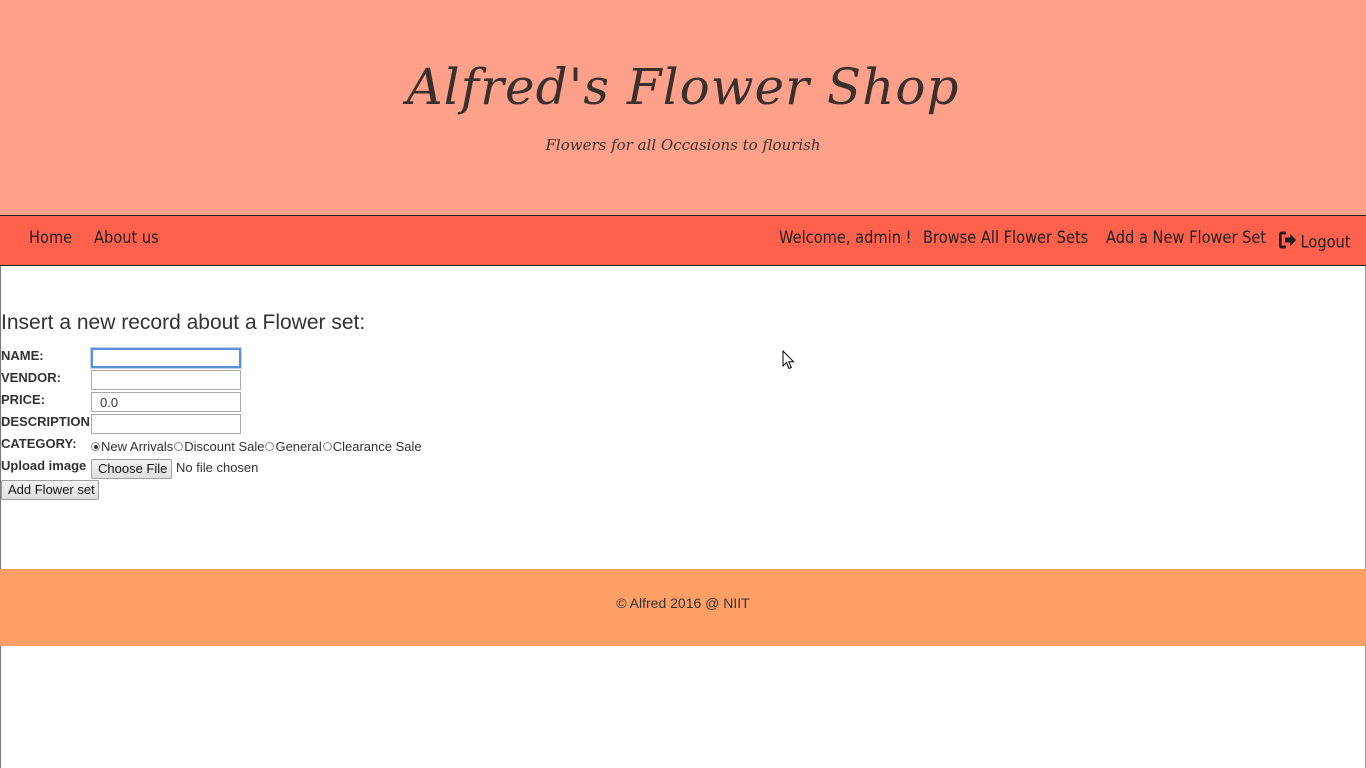 This screenshot has height=768, width=1366. Describe the element at coordinates (1186, 238) in the screenshot. I see `nav-add-flower-set-link: Add a New Flower Set` at that location.